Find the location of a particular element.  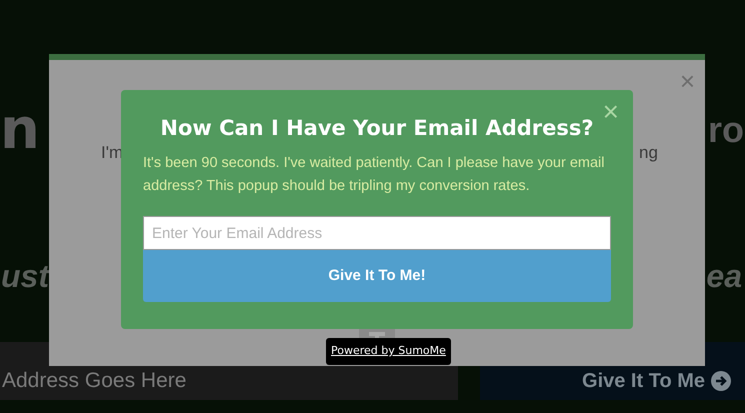

page-subheading: ust is located at coordinates (25, 276).